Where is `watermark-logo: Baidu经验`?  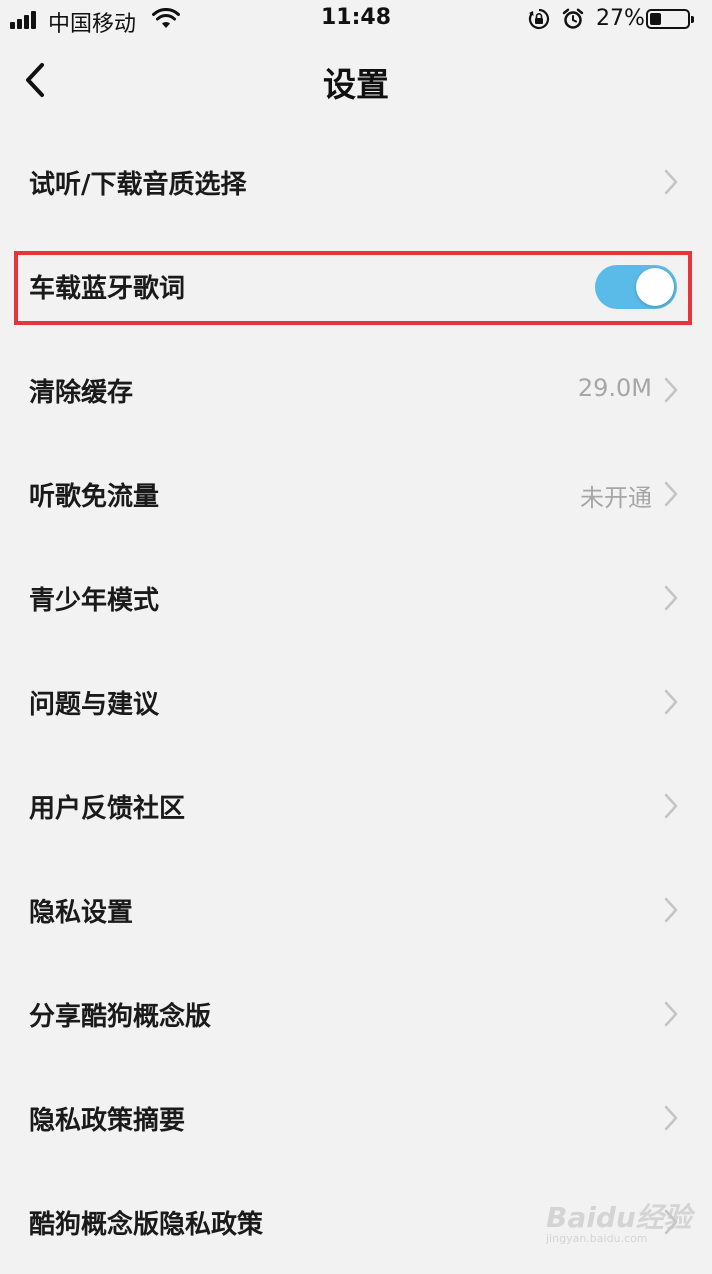
watermark-logo: Baidu经验 is located at coordinates (619, 1217).